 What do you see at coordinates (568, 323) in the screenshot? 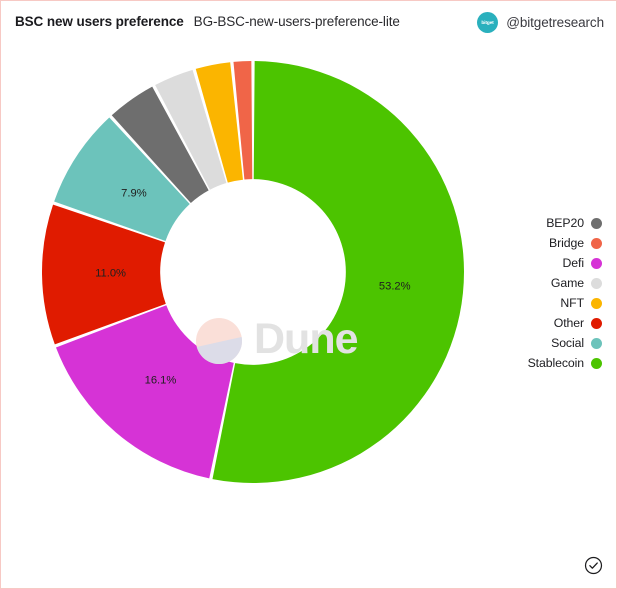
I see `legend-item-label: Other` at bounding box center [568, 323].